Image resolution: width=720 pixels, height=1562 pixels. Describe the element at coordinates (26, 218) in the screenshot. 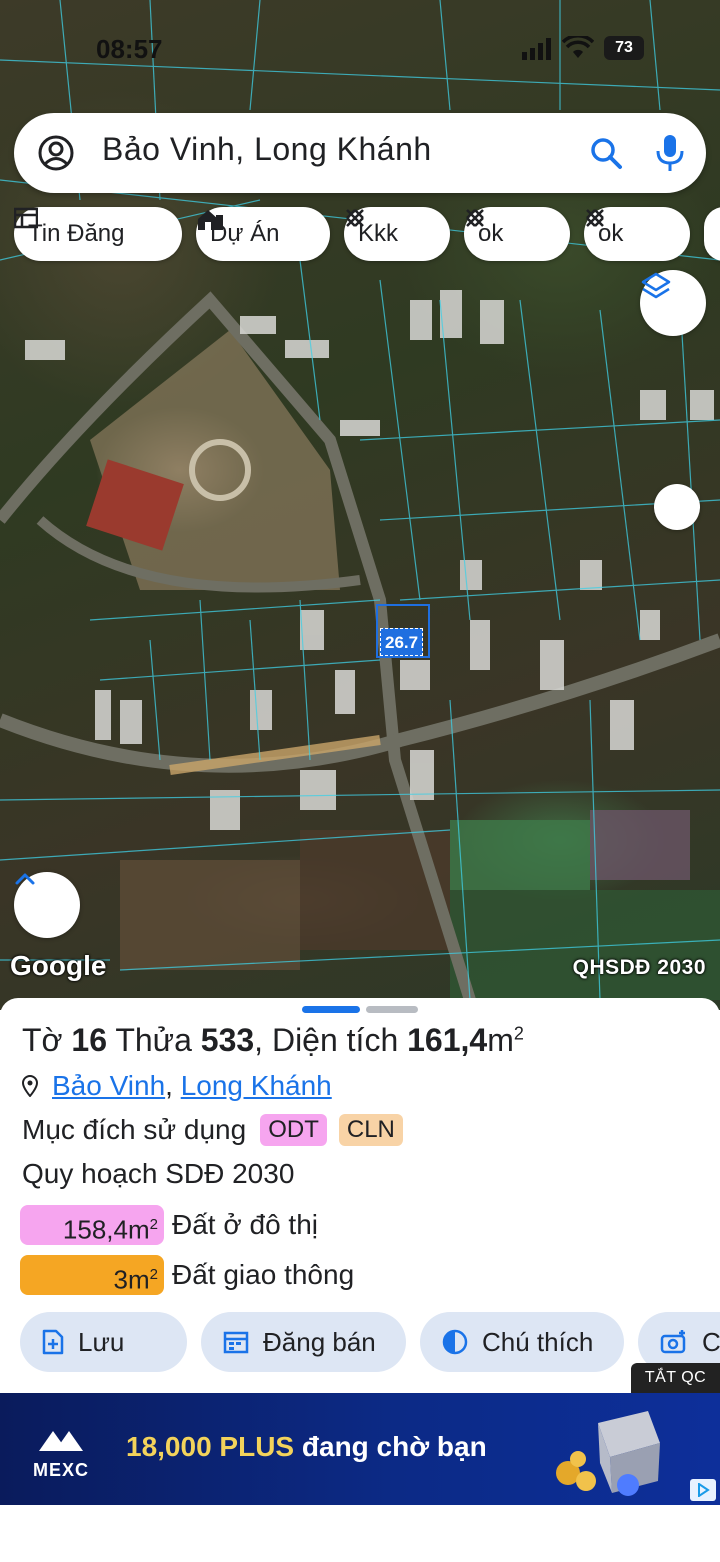

I see `newspaper-icon` at that location.